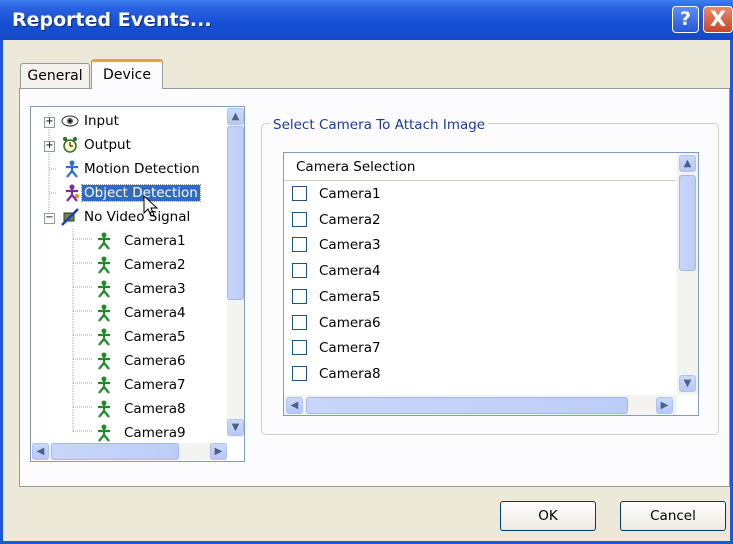 This screenshot has height=544, width=733. Describe the element at coordinates (49, 218) in the screenshot. I see `collapse-no-video-icon: −` at that location.